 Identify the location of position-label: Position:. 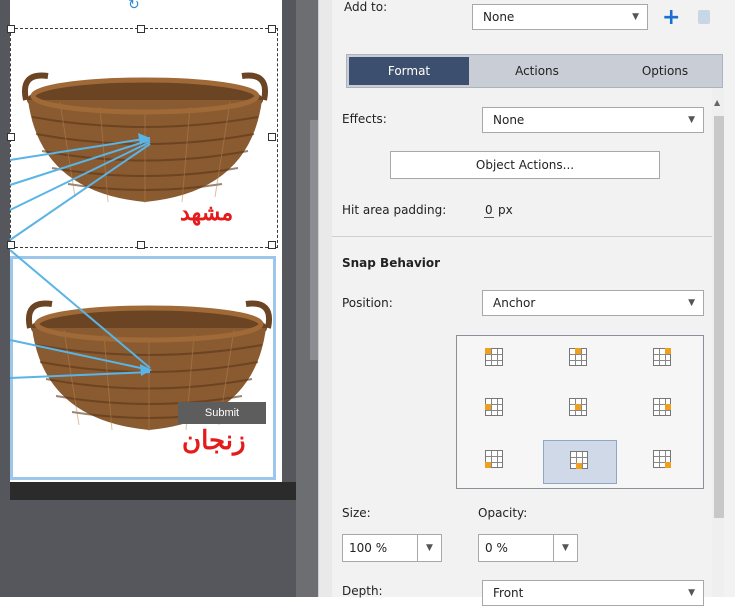
(367, 303).